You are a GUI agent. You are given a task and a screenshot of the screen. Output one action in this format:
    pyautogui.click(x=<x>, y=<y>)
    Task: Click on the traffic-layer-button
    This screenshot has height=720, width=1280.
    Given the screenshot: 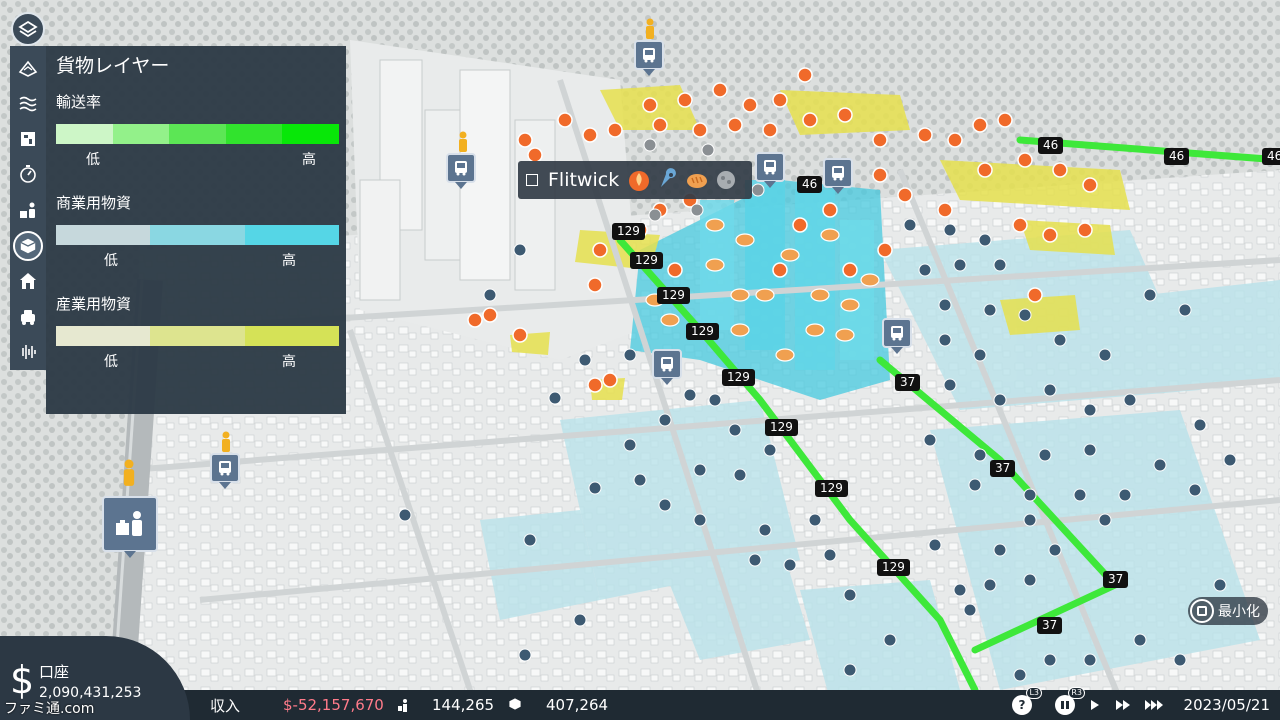 What is the action you would take?
    pyautogui.click(x=28, y=317)
    